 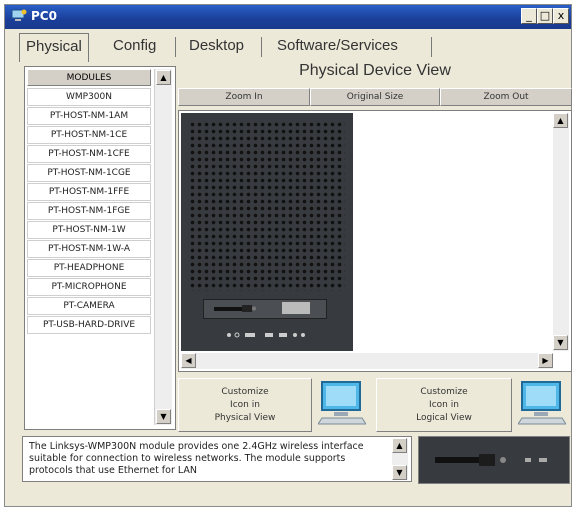 What do you see at coordinates (89, 230) in the screenshot?
I see `module-item: PT-HOST-NM-1W` at bounding box center [89, 230].